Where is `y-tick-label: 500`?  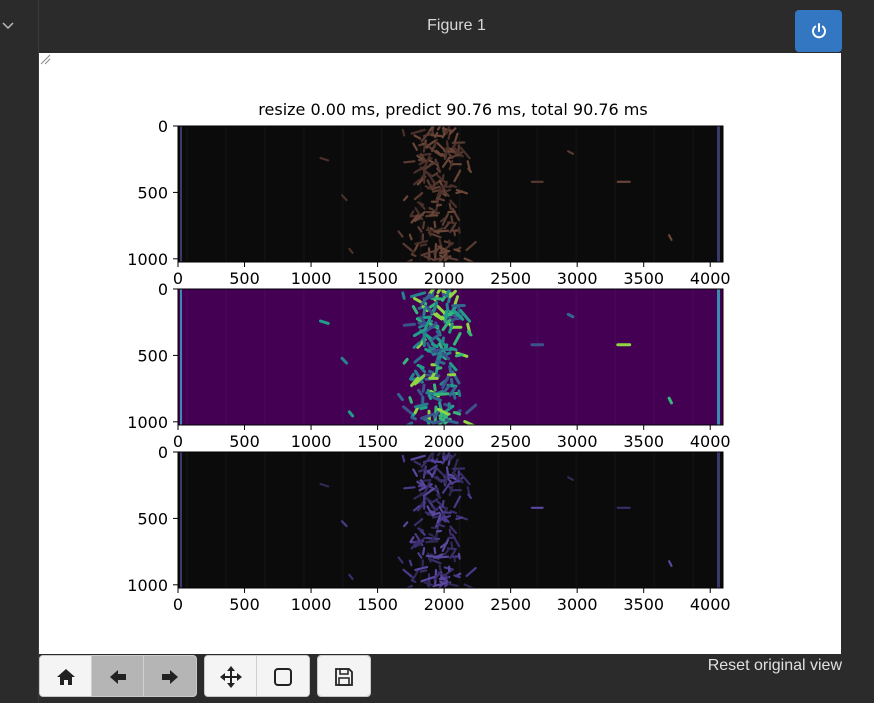 y-tick-label: 500 is located at coordinates (152, 355).